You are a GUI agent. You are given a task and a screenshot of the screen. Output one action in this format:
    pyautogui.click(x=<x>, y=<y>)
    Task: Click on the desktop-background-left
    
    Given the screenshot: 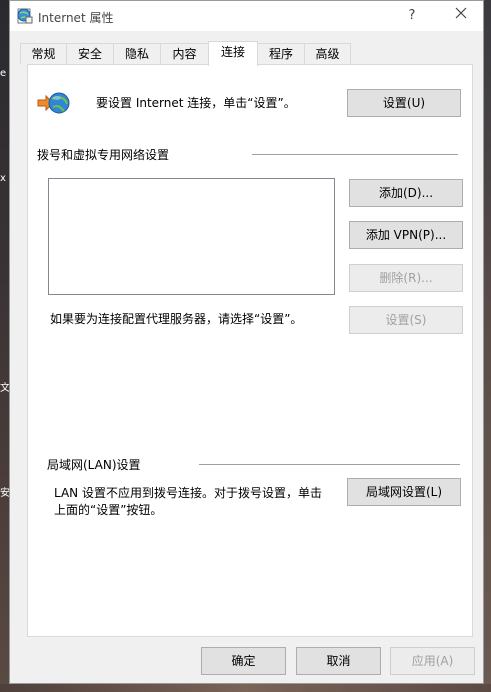 What is the action you would take?
    pyautogui.click(x=4, y=346)
    